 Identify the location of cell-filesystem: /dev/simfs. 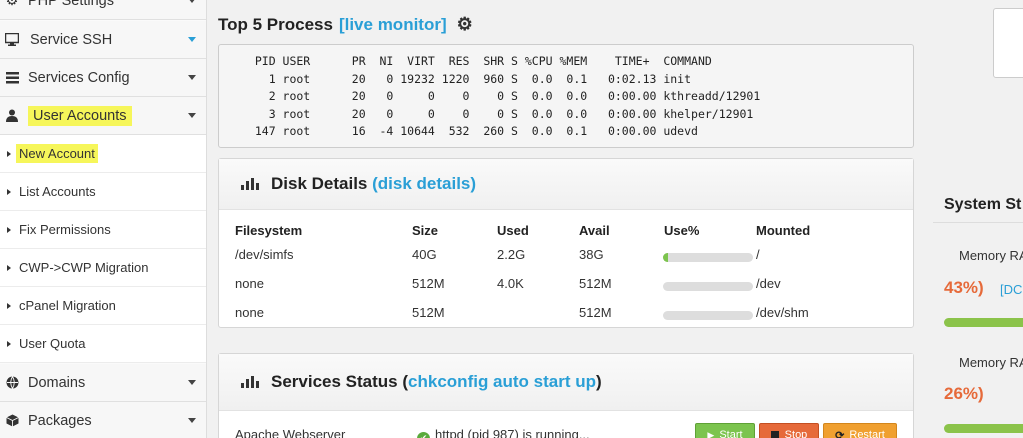
(264, 254).